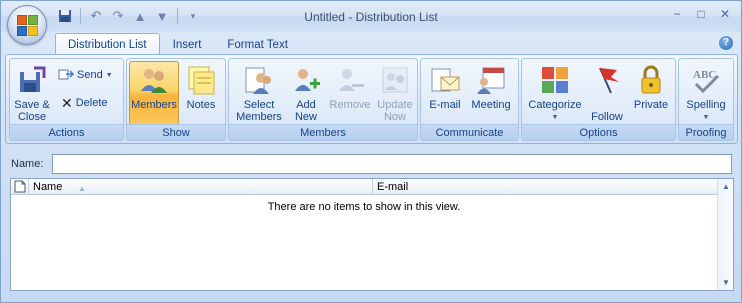  Describe the element at coordinates (350, 80) in the screenshot. I see `remove-member-icon` at that location.